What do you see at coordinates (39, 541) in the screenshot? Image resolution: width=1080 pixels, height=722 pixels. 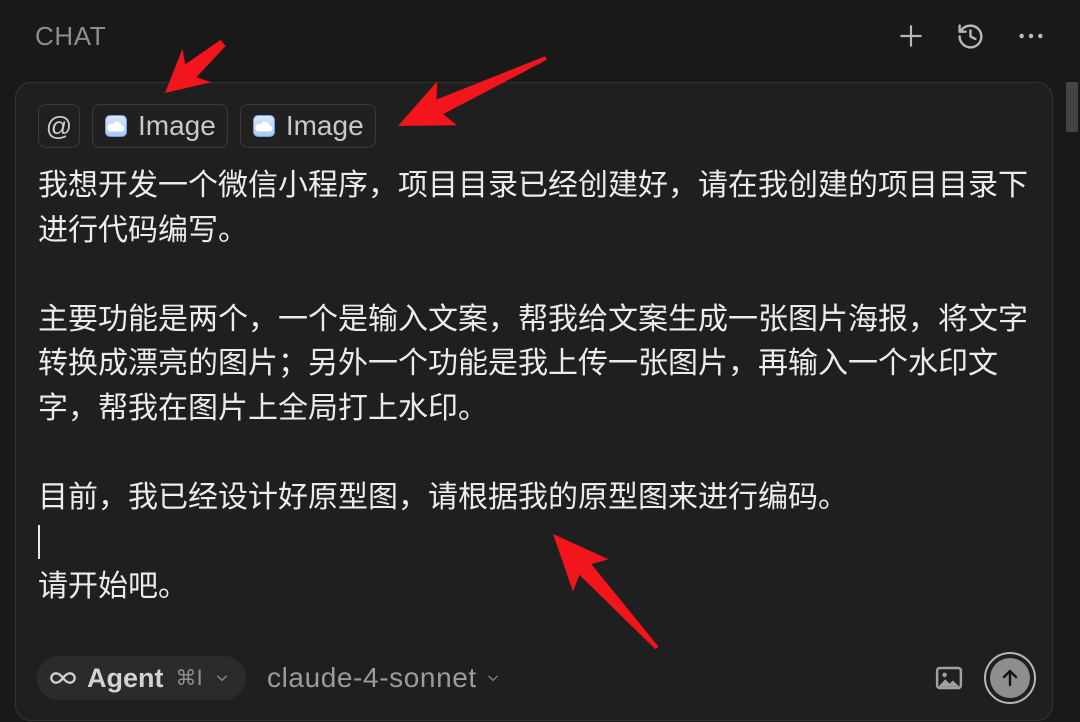 I see `text-caret` at bounding box center [39, 541].